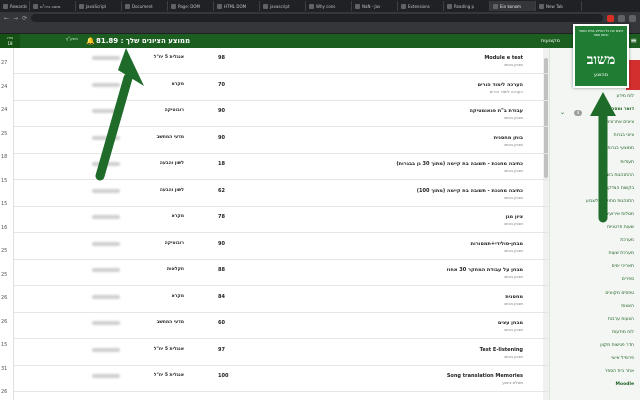 Image resolution: width=640 pixels, height=400 pixels. I want to click on grade-row: 60 מדעי המחשב מבחן עצים מבחן בכתב, so click(281, 327).